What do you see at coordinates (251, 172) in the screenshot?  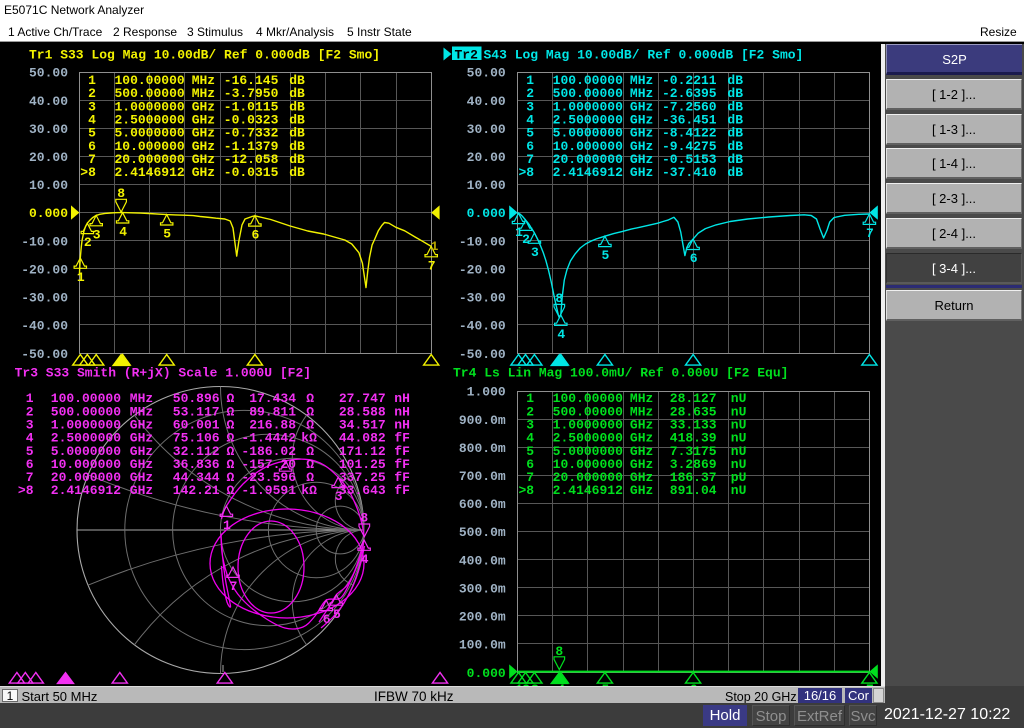 I see `svg-text: -0.0315` at bounding box center [251, 172].